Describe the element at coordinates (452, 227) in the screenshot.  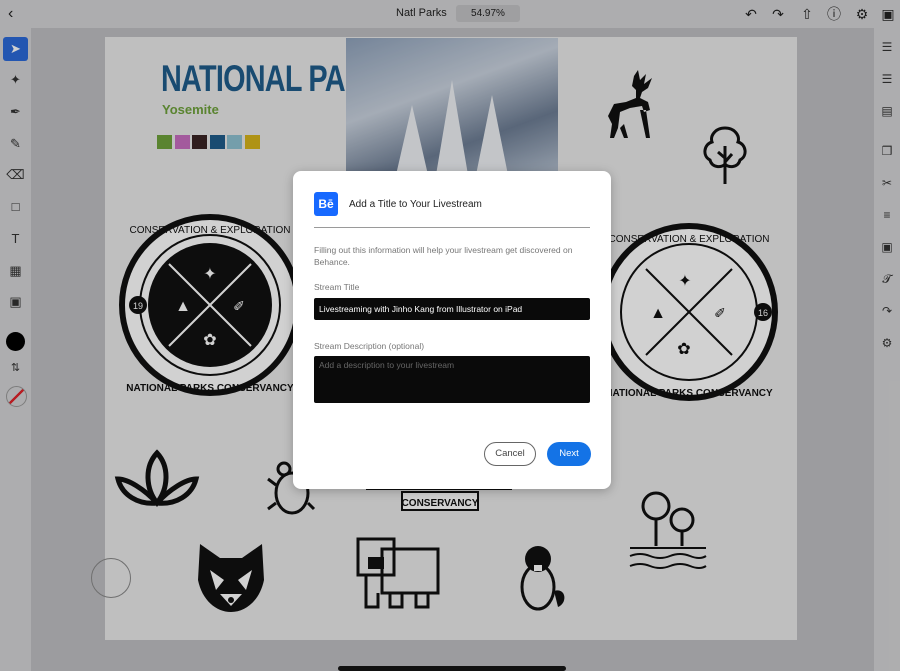
I see `dialog-divider` at that location.